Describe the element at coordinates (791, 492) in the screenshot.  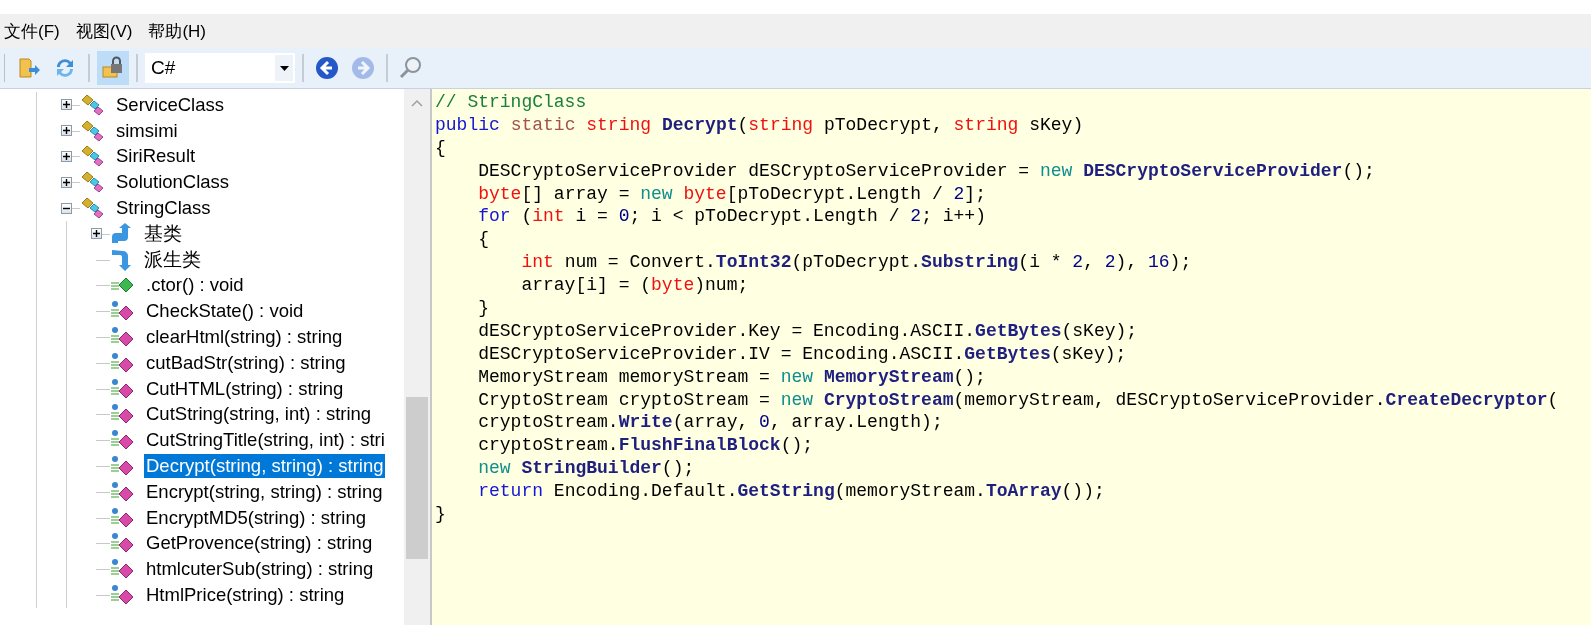
I see `code-line: return Encoding.Default.GetString(memoryStream.ToArray());` at that location.